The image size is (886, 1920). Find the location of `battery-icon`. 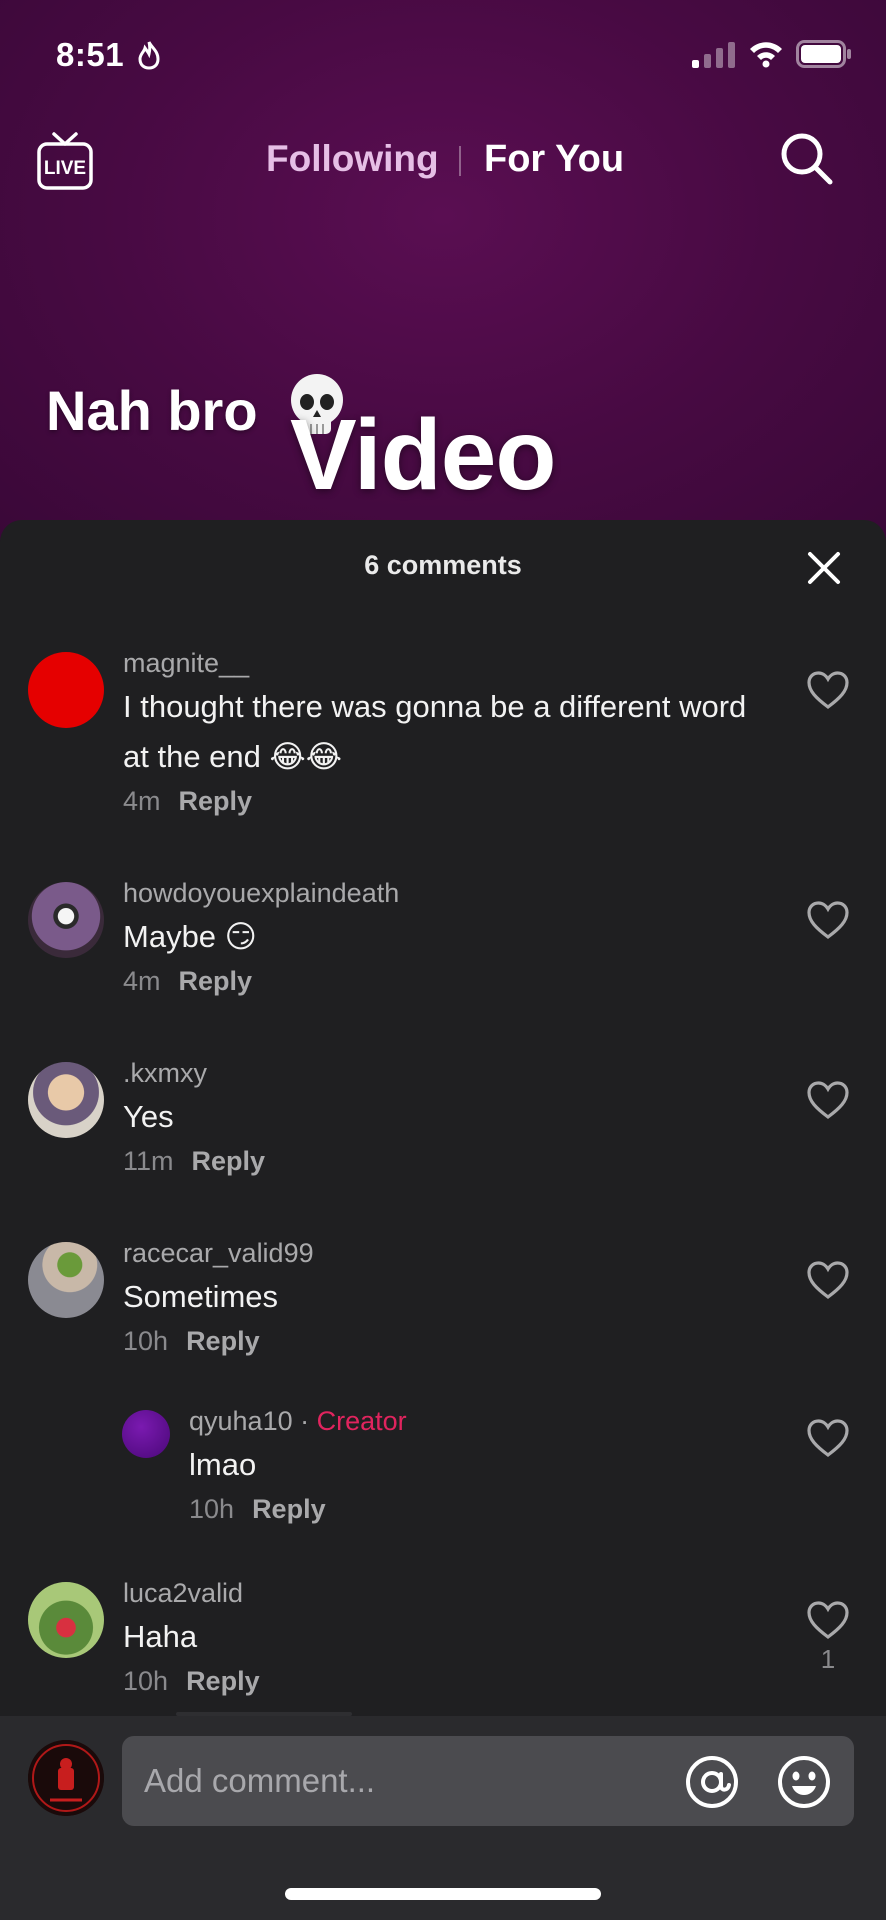

battery-icon is located at coordinates (823, 54).